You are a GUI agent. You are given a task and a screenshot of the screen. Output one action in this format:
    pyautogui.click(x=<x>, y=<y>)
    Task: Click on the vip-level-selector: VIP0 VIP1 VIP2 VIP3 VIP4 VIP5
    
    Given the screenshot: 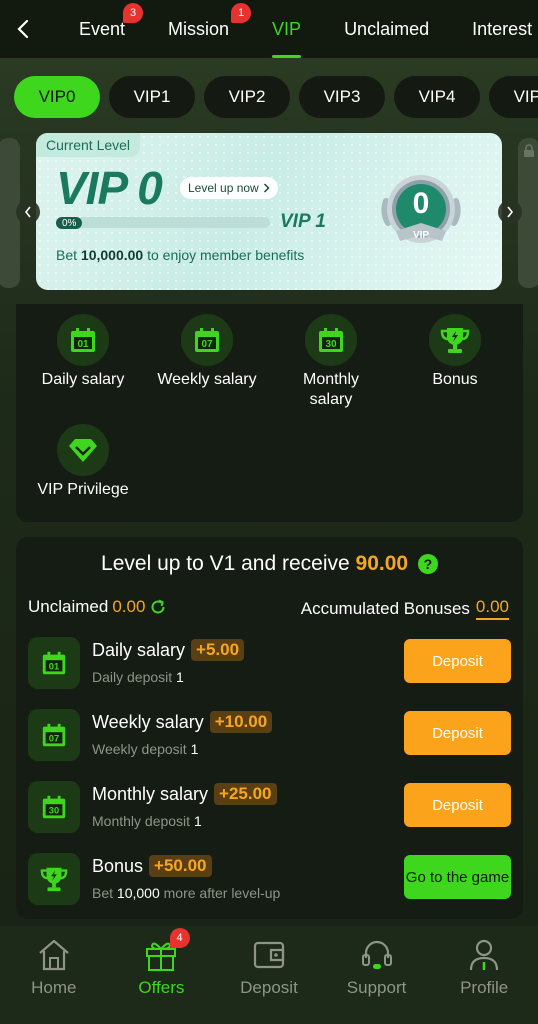 What is the action you would take?
    pyautogui.click(x=276, y=97)
    